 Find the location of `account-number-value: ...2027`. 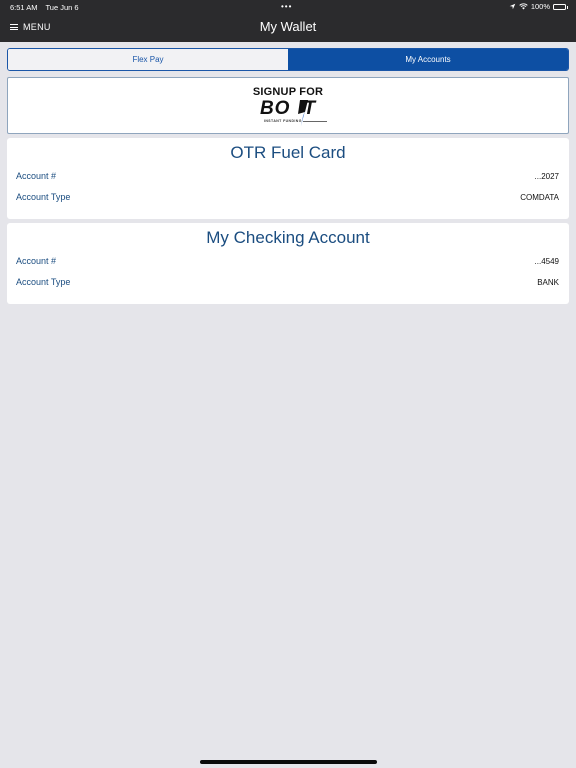

account-number-value: ...2027 is located at coordinates (546, 176).